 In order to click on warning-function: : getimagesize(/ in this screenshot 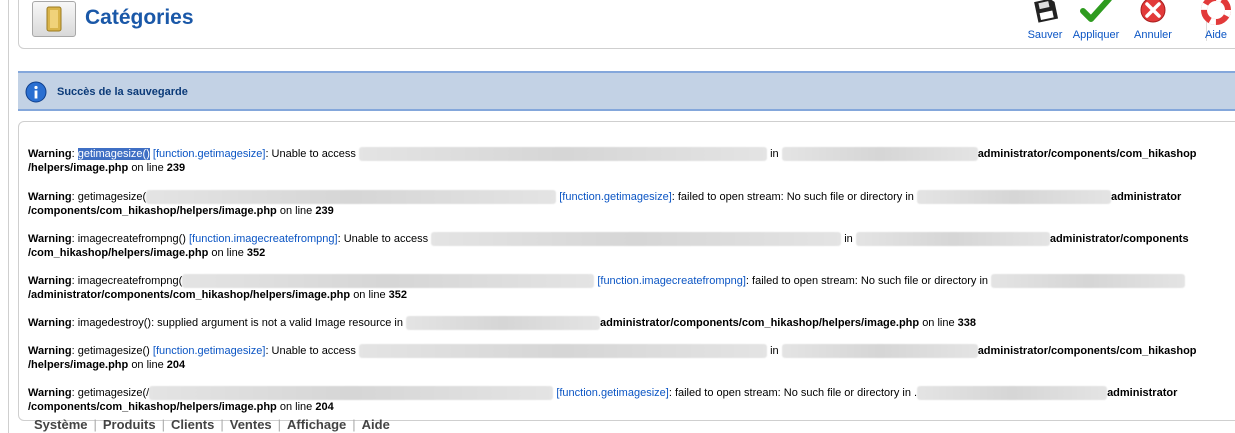, I will do `click(110, 393)`.